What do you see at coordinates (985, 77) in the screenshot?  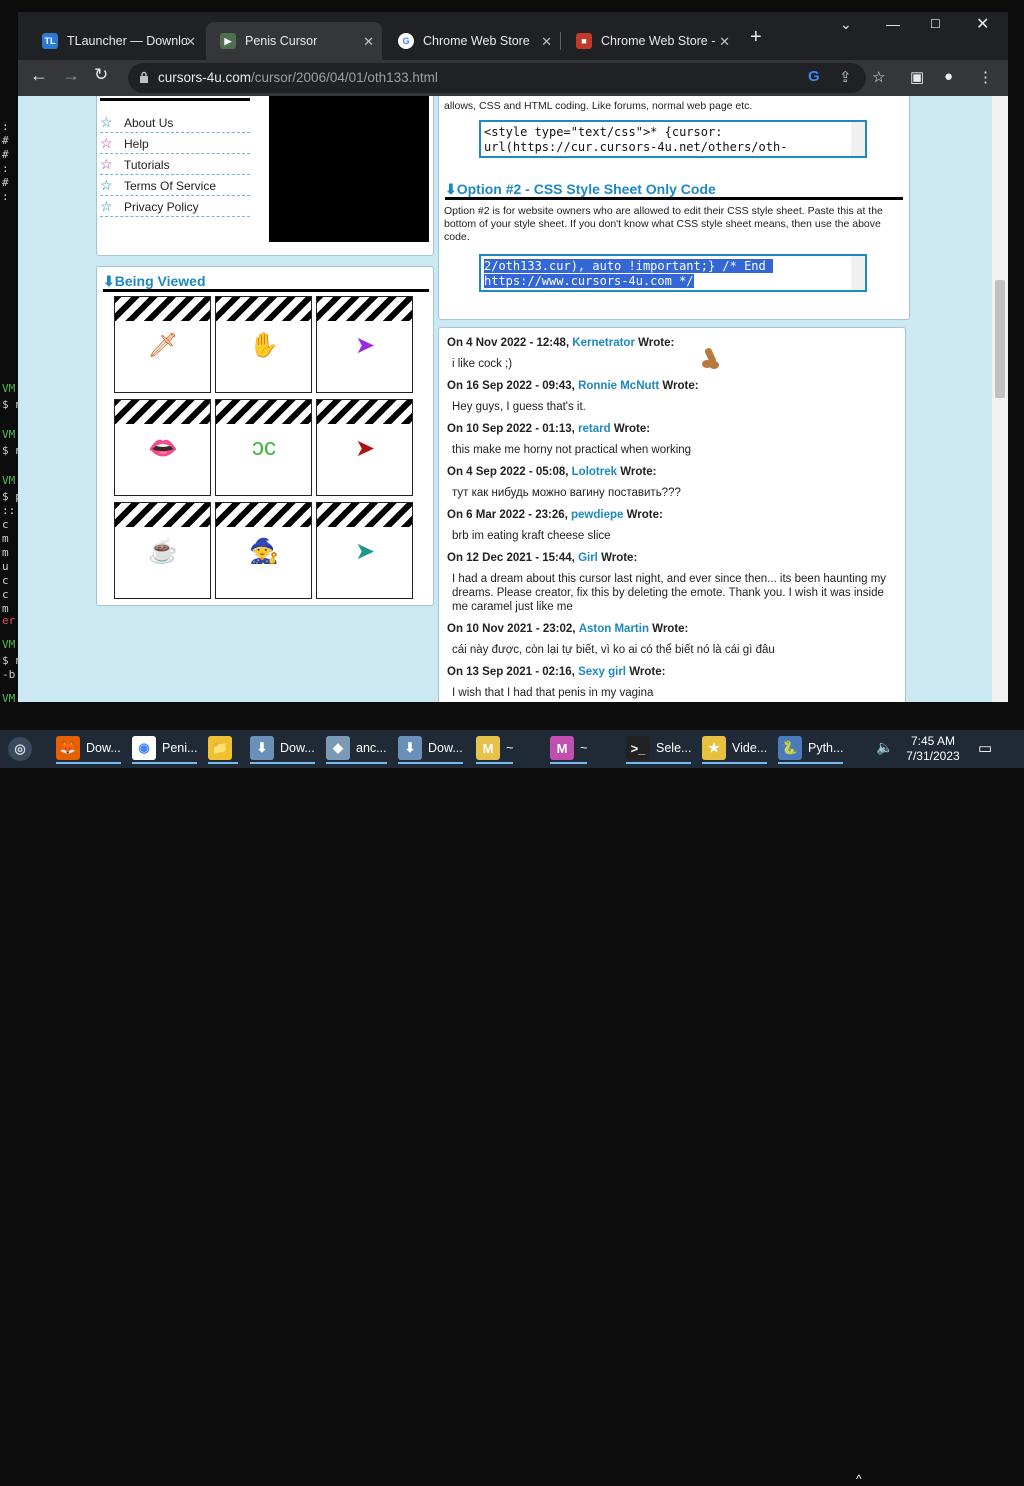 I see `menu-dots-icon: ⋮` at bounding box center [985, 77].